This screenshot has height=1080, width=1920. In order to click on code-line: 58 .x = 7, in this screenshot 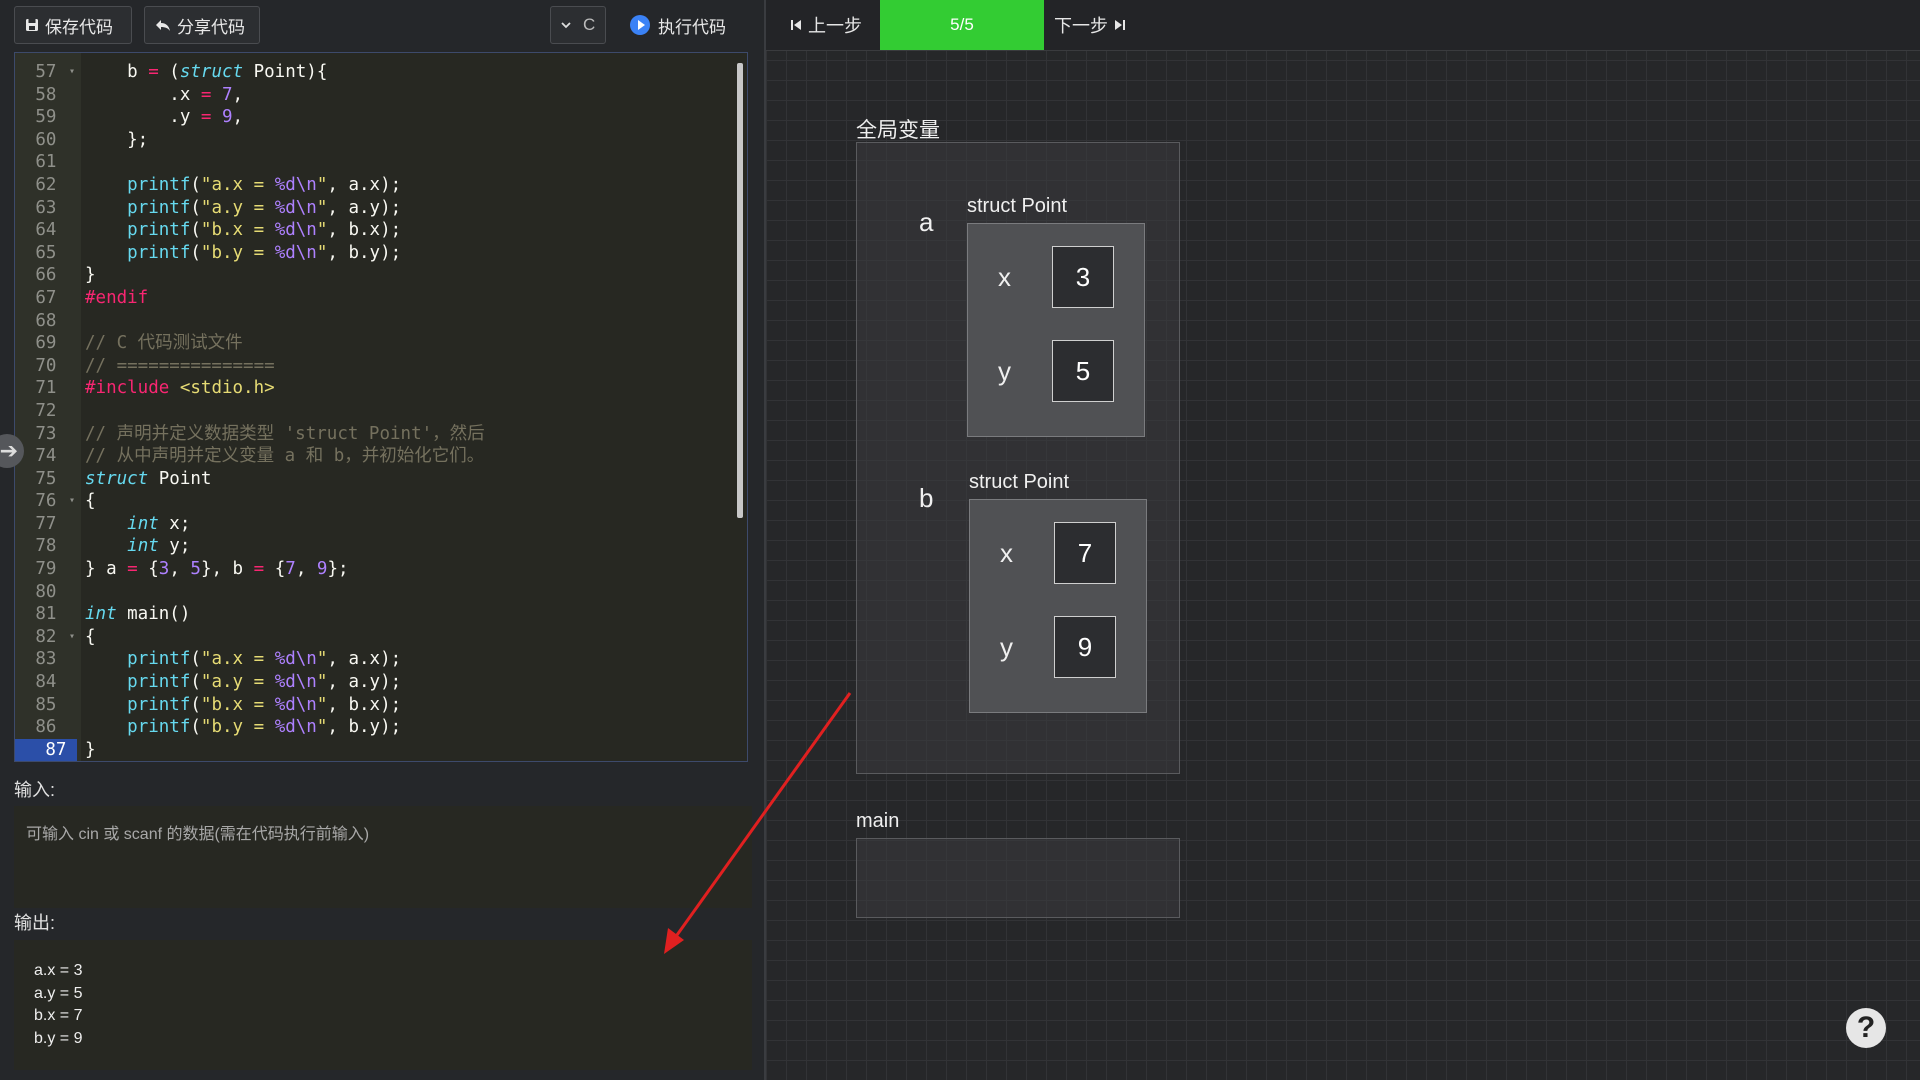, I will do `click(381, 95)`.